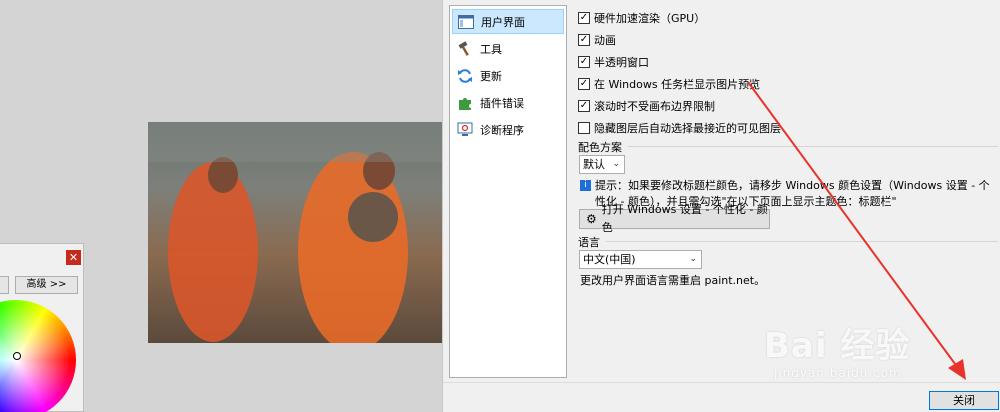 This screenshot has height=412, width=1000. Describe the element at coordinates (673, 280) in the screenshot. I see `restart-note: 更改用户界面语言需重启 paint.net。` at that location.